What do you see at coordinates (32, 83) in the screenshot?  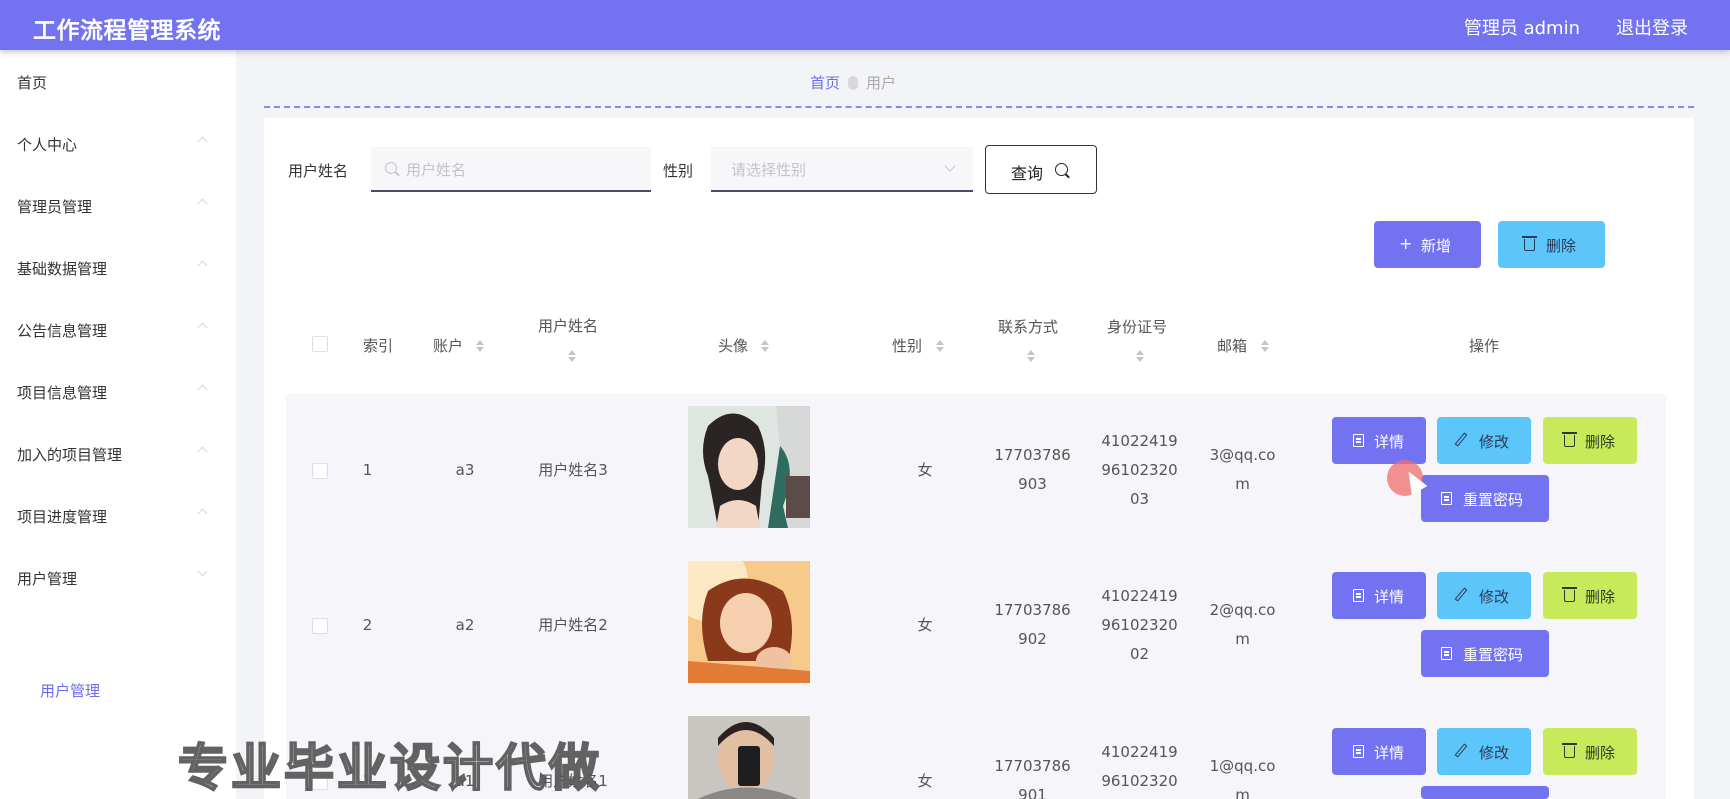 I see `sidebar-item-label: 首页` at bounding box center [32, 83].